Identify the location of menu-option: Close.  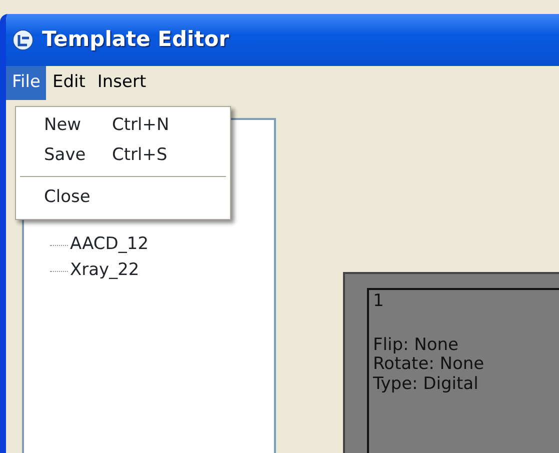
(78, 197).